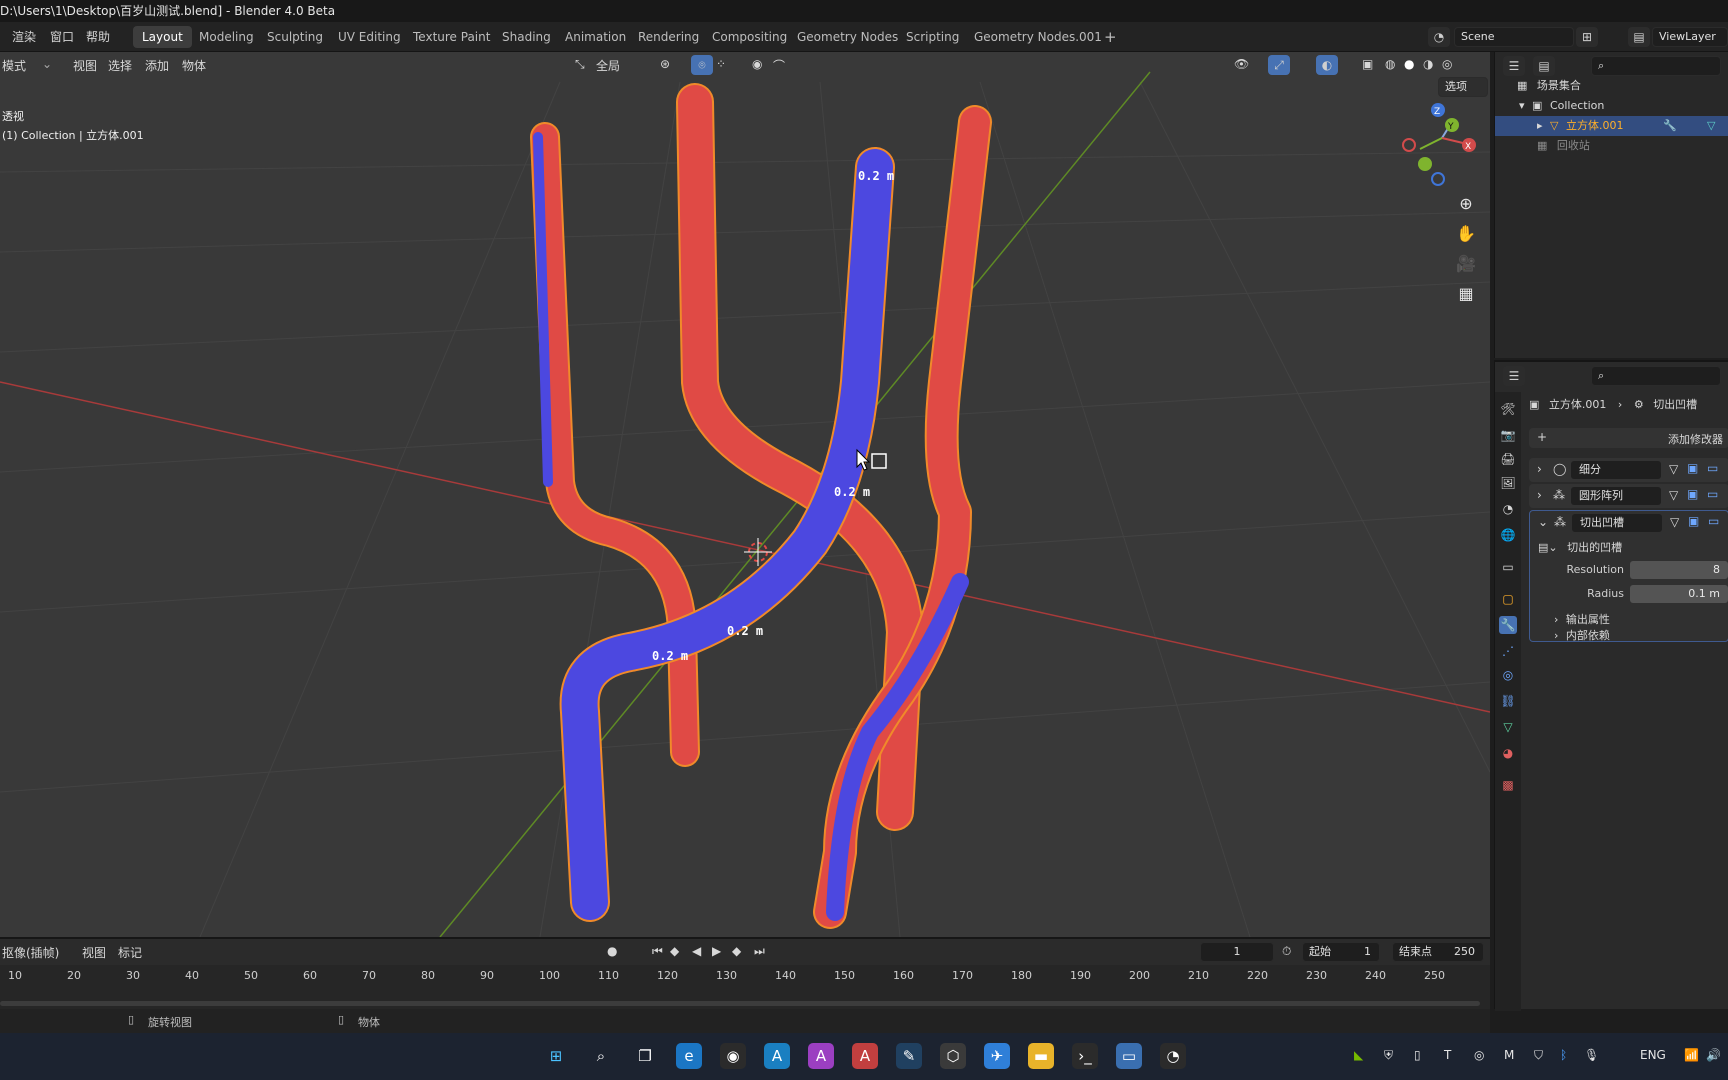 This screenshot has width=1728, height=1080. I want to click on jump-start-icon: ⏮, so click(657, 951).